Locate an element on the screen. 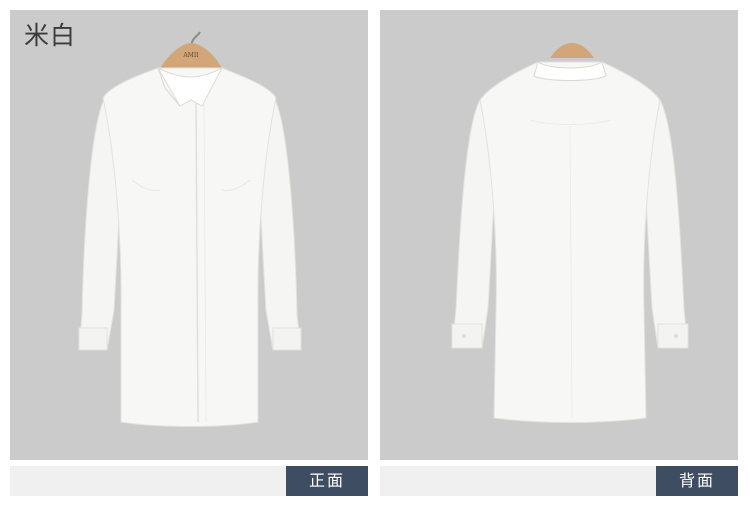 The image size is (750, 506). hanger-icon is located at coordinates (572, 50).